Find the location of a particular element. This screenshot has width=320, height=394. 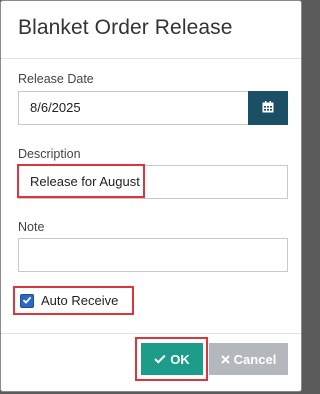

cancel-button: Cancel is located at coordinates (248, 359).